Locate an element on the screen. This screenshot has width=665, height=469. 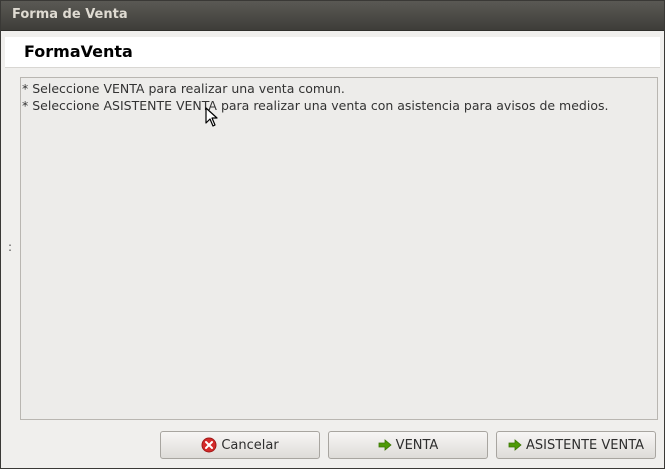
cancel-button: Cancelar is located at coordinates (240, 445).